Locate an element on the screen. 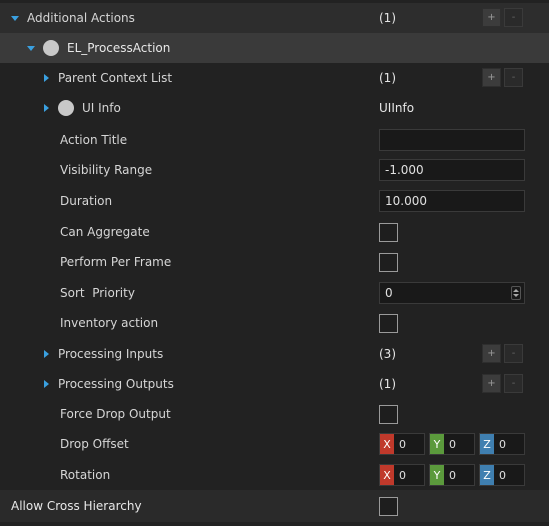 The height and width of the screenshot is (526, 549). processing-outputs-row: Processing Outputs (1) + - is located at coordinates (274, 384).